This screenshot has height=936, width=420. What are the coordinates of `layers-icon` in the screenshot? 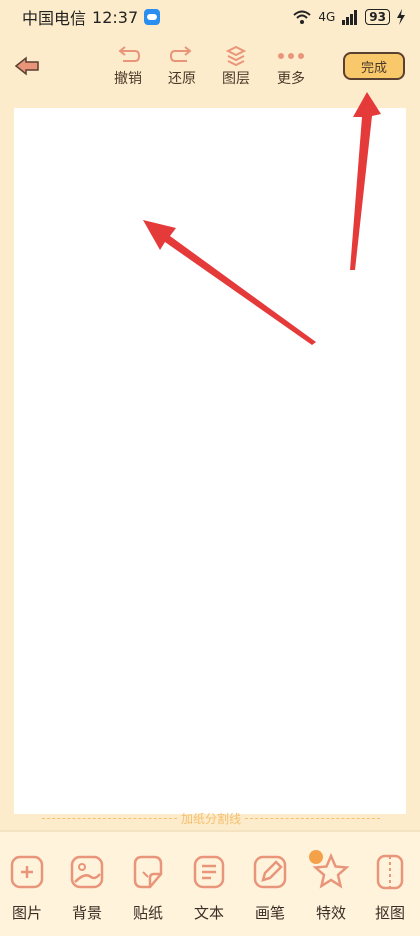 It's located at (236, 56).